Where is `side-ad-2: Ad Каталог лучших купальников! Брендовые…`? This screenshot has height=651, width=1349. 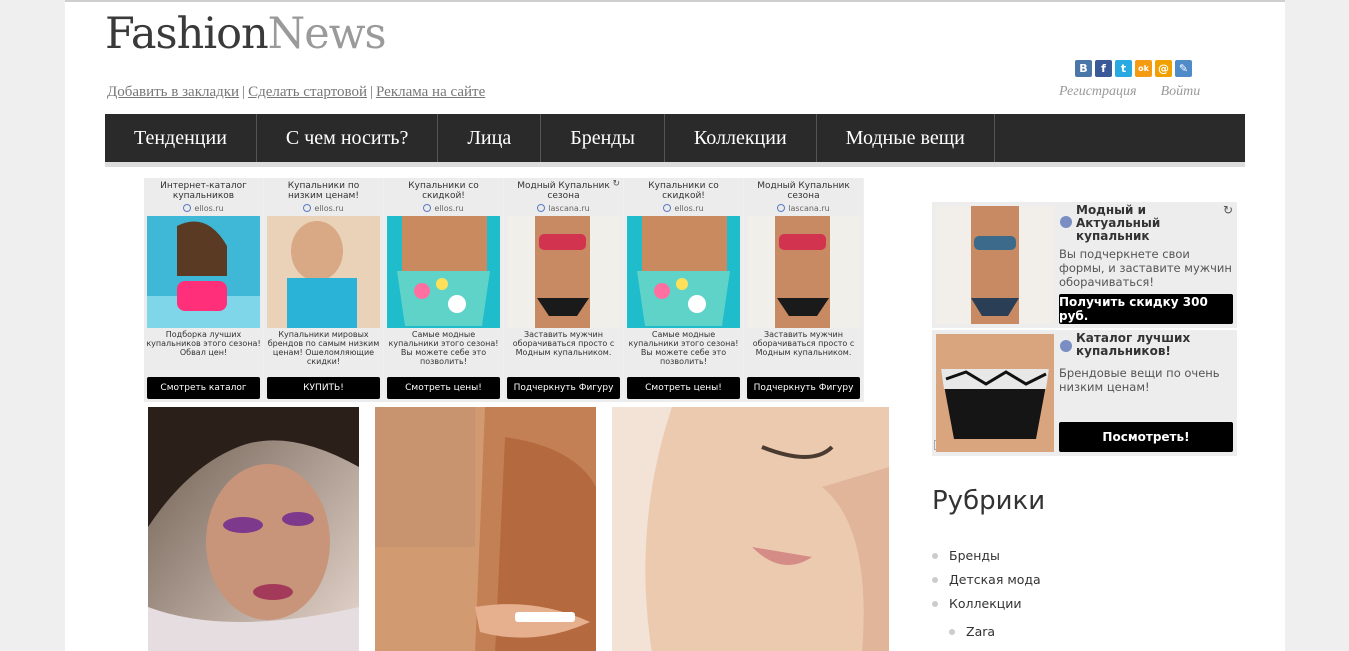
side-ad-2: Ad Каталог лучших купальников! Брендовые… is located at coordinates (1084, 393).